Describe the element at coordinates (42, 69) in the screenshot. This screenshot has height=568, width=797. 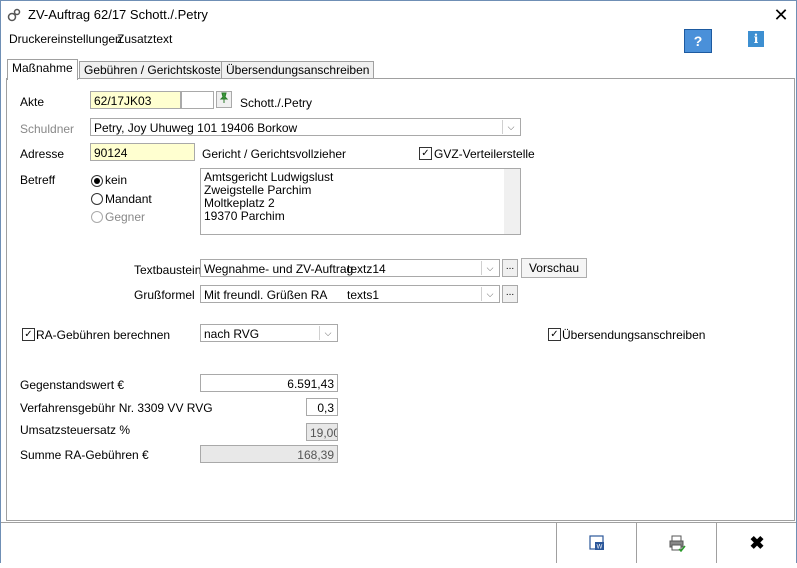
I see `tab-massnahme: Maßnahme` at that location.